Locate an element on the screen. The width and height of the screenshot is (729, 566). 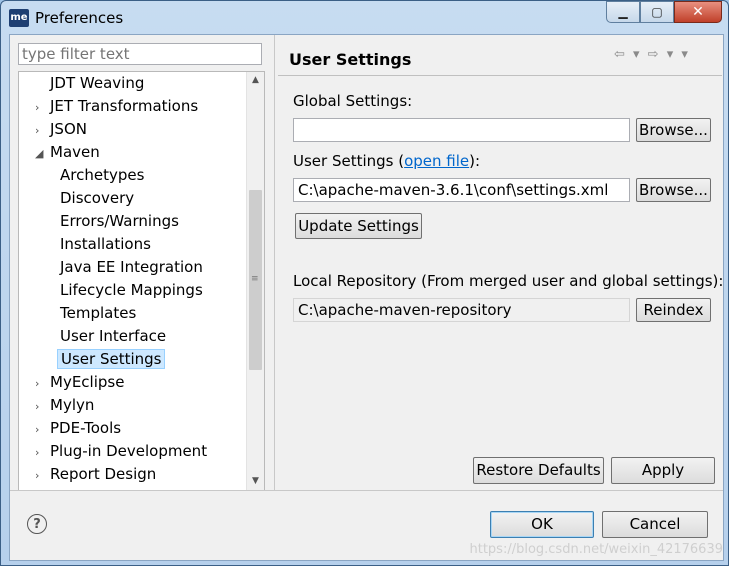
user-settings-field: C:\apache-maven-3.6.1\conf\settings.xml is located at coordinates (461, 190).